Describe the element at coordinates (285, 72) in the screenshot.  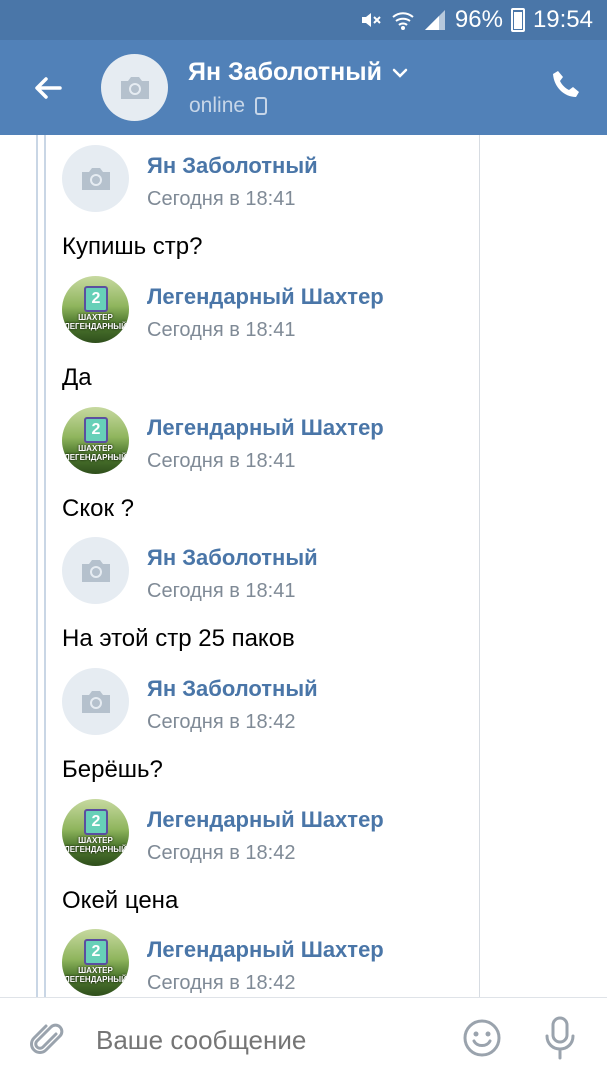
I see `chat-title-text: Ян Заболотный` at that location.